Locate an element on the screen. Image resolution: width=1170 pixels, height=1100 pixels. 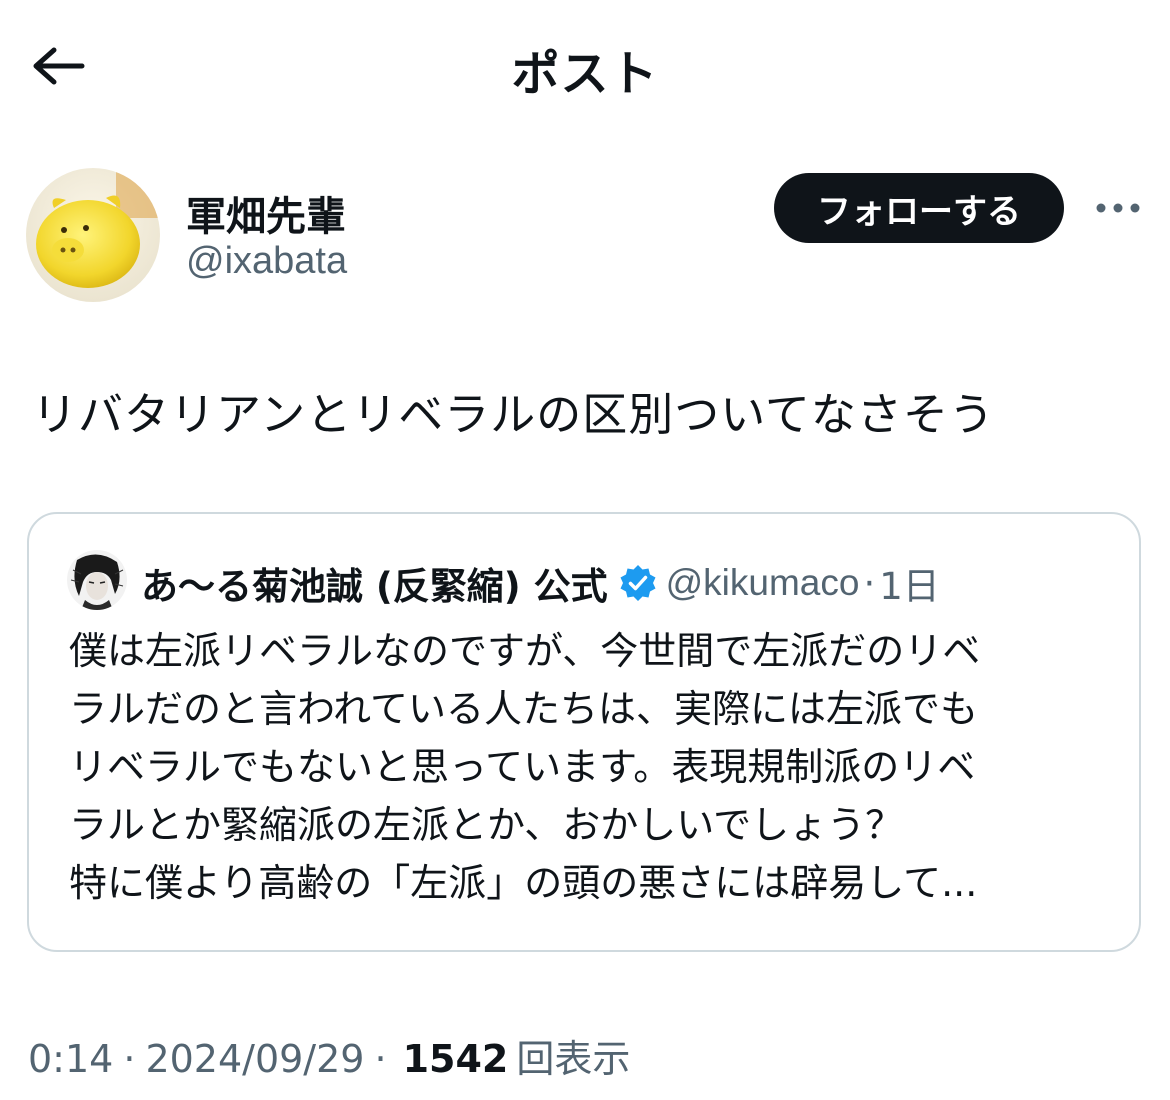
post-date: 2024/09/29 is located at coordinates (254, 1059).